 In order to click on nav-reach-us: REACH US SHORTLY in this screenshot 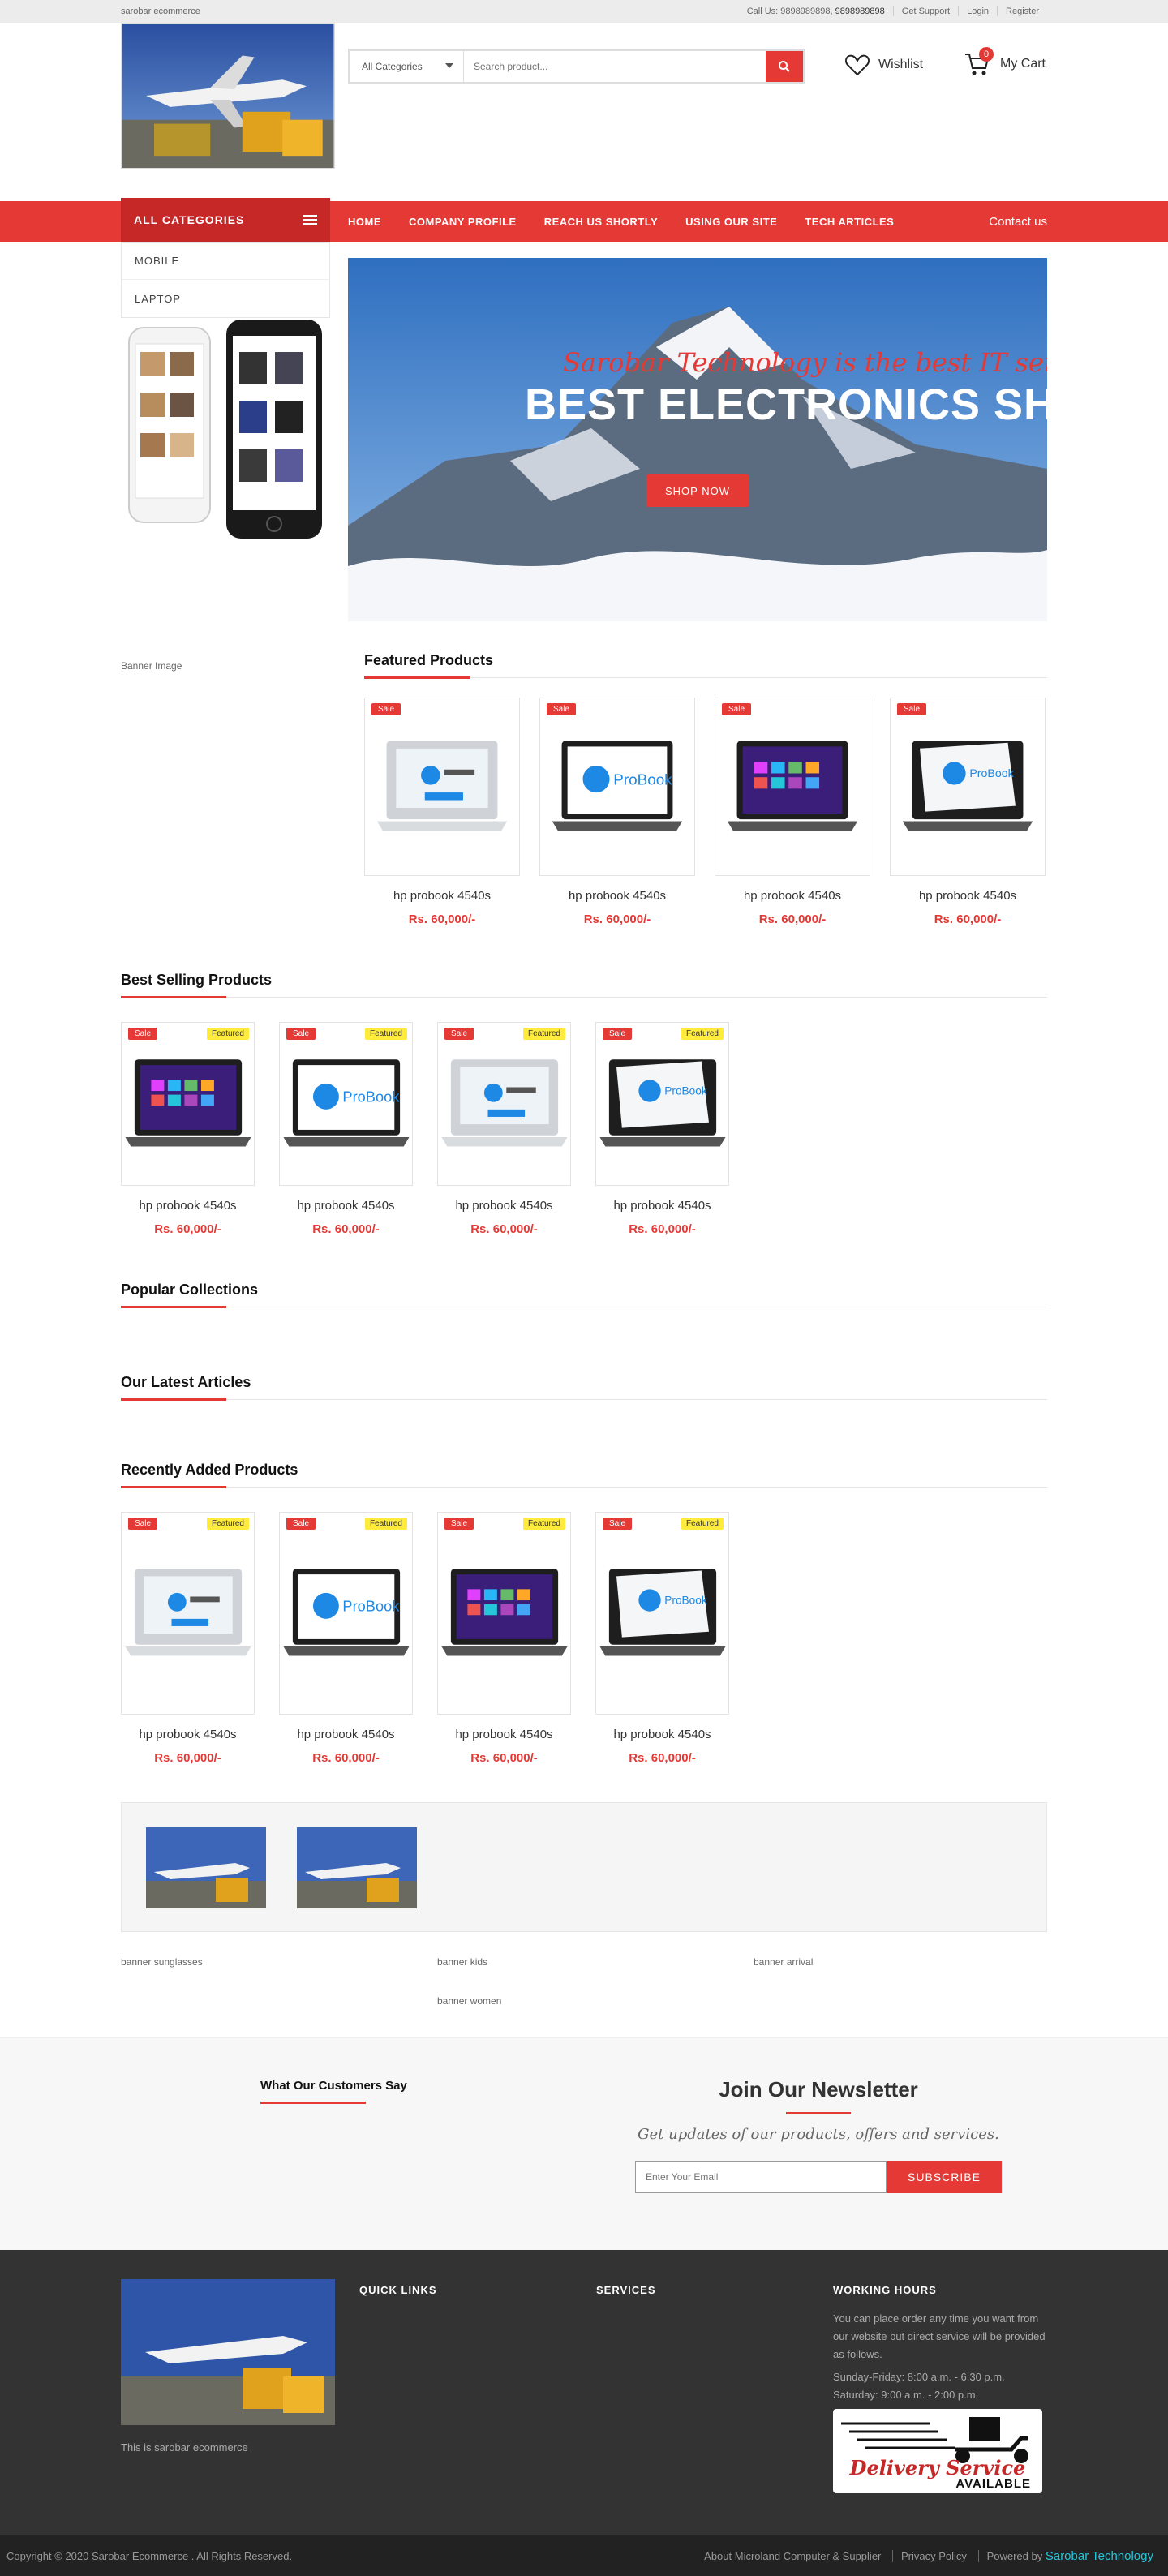, I will do `click(601, 222)`.